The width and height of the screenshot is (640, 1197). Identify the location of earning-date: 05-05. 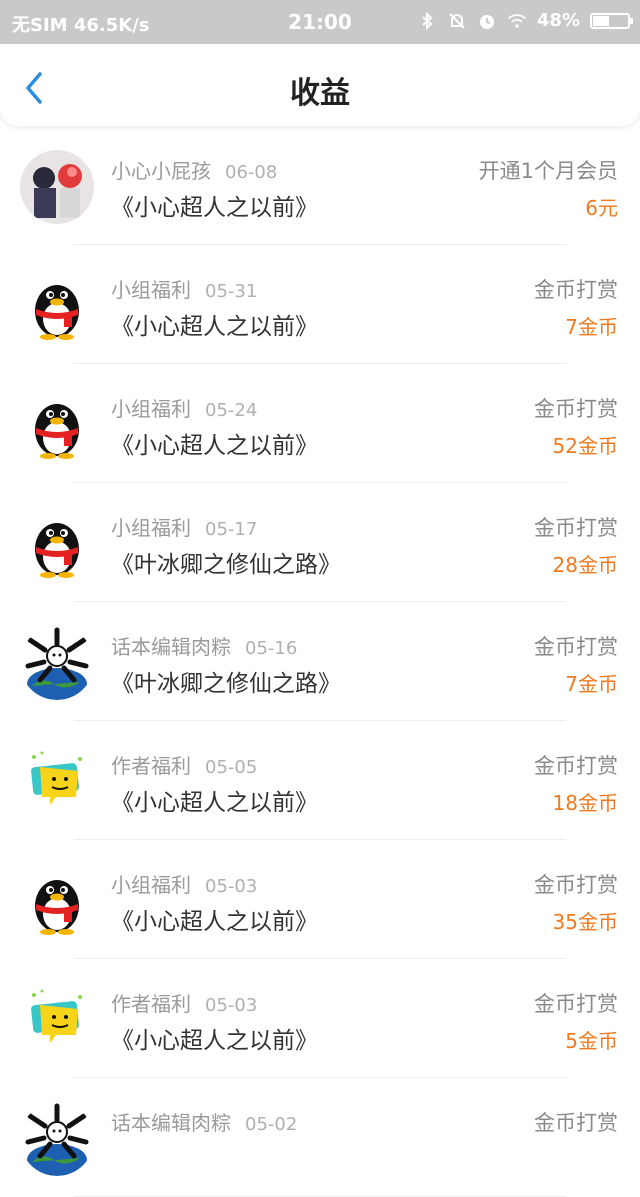
(231, 767).